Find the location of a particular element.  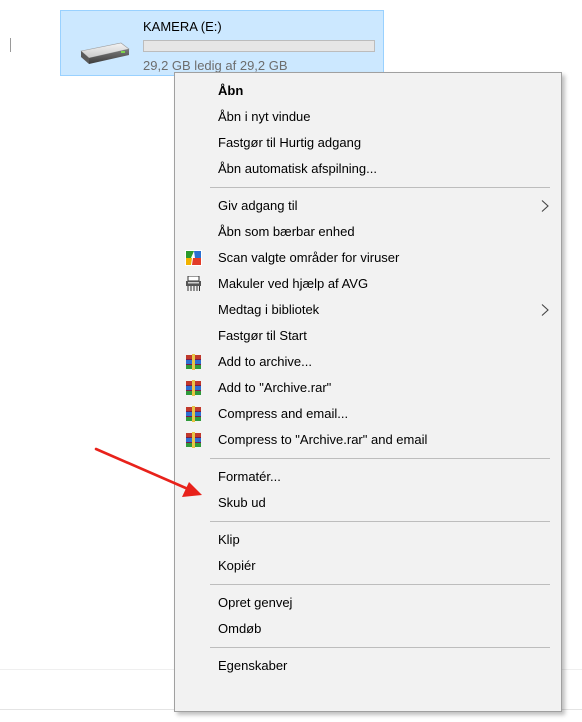

menu-item-label: Klip is located at coordinates (229, 539).